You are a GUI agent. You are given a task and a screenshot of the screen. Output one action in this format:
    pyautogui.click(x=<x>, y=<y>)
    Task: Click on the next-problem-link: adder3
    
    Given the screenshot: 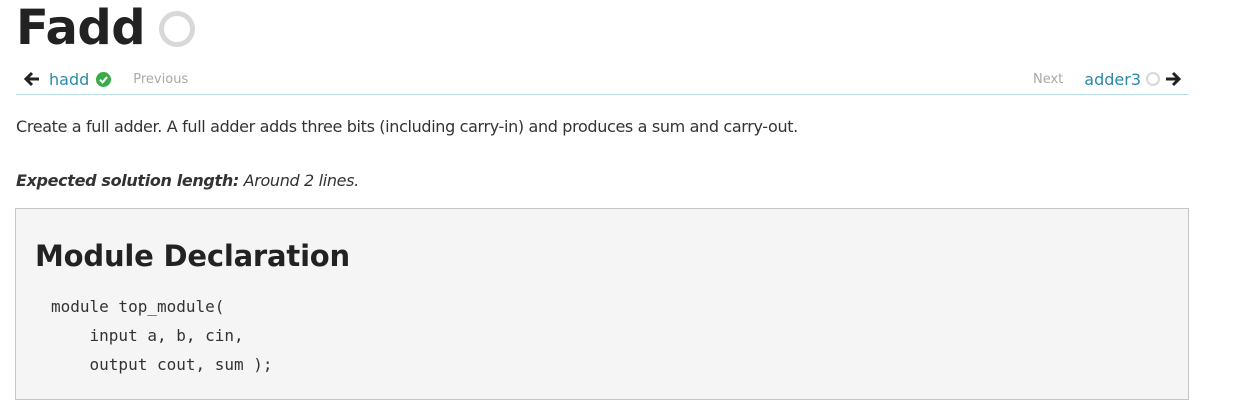 What is the action you would take?
    pyautogui.click(x=1112, y=79)
    